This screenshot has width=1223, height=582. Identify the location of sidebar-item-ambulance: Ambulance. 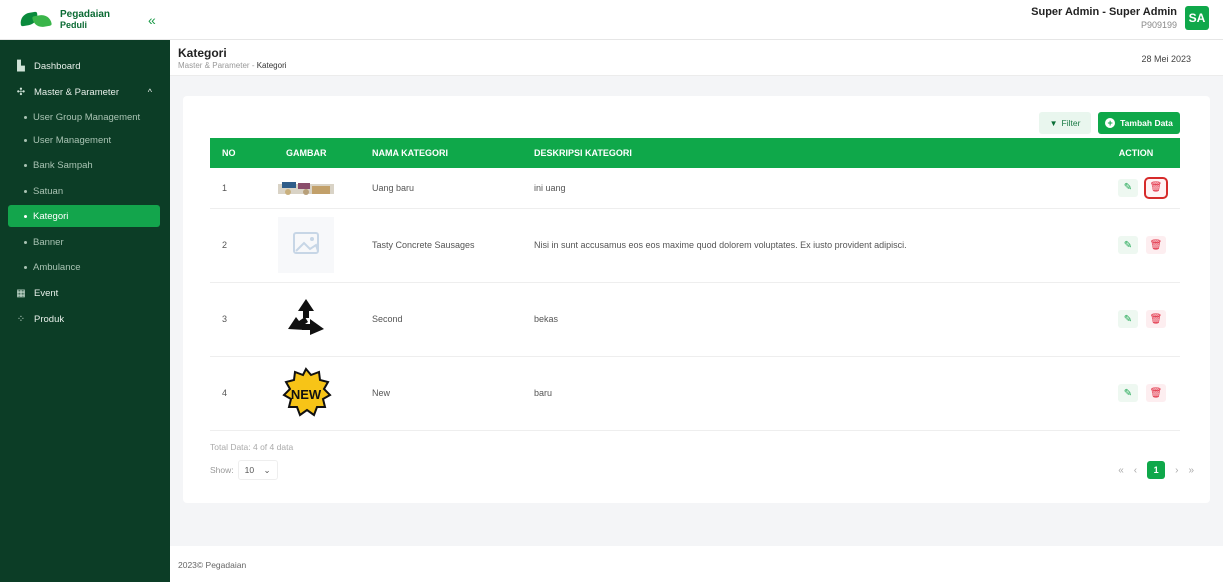
(84, 267).